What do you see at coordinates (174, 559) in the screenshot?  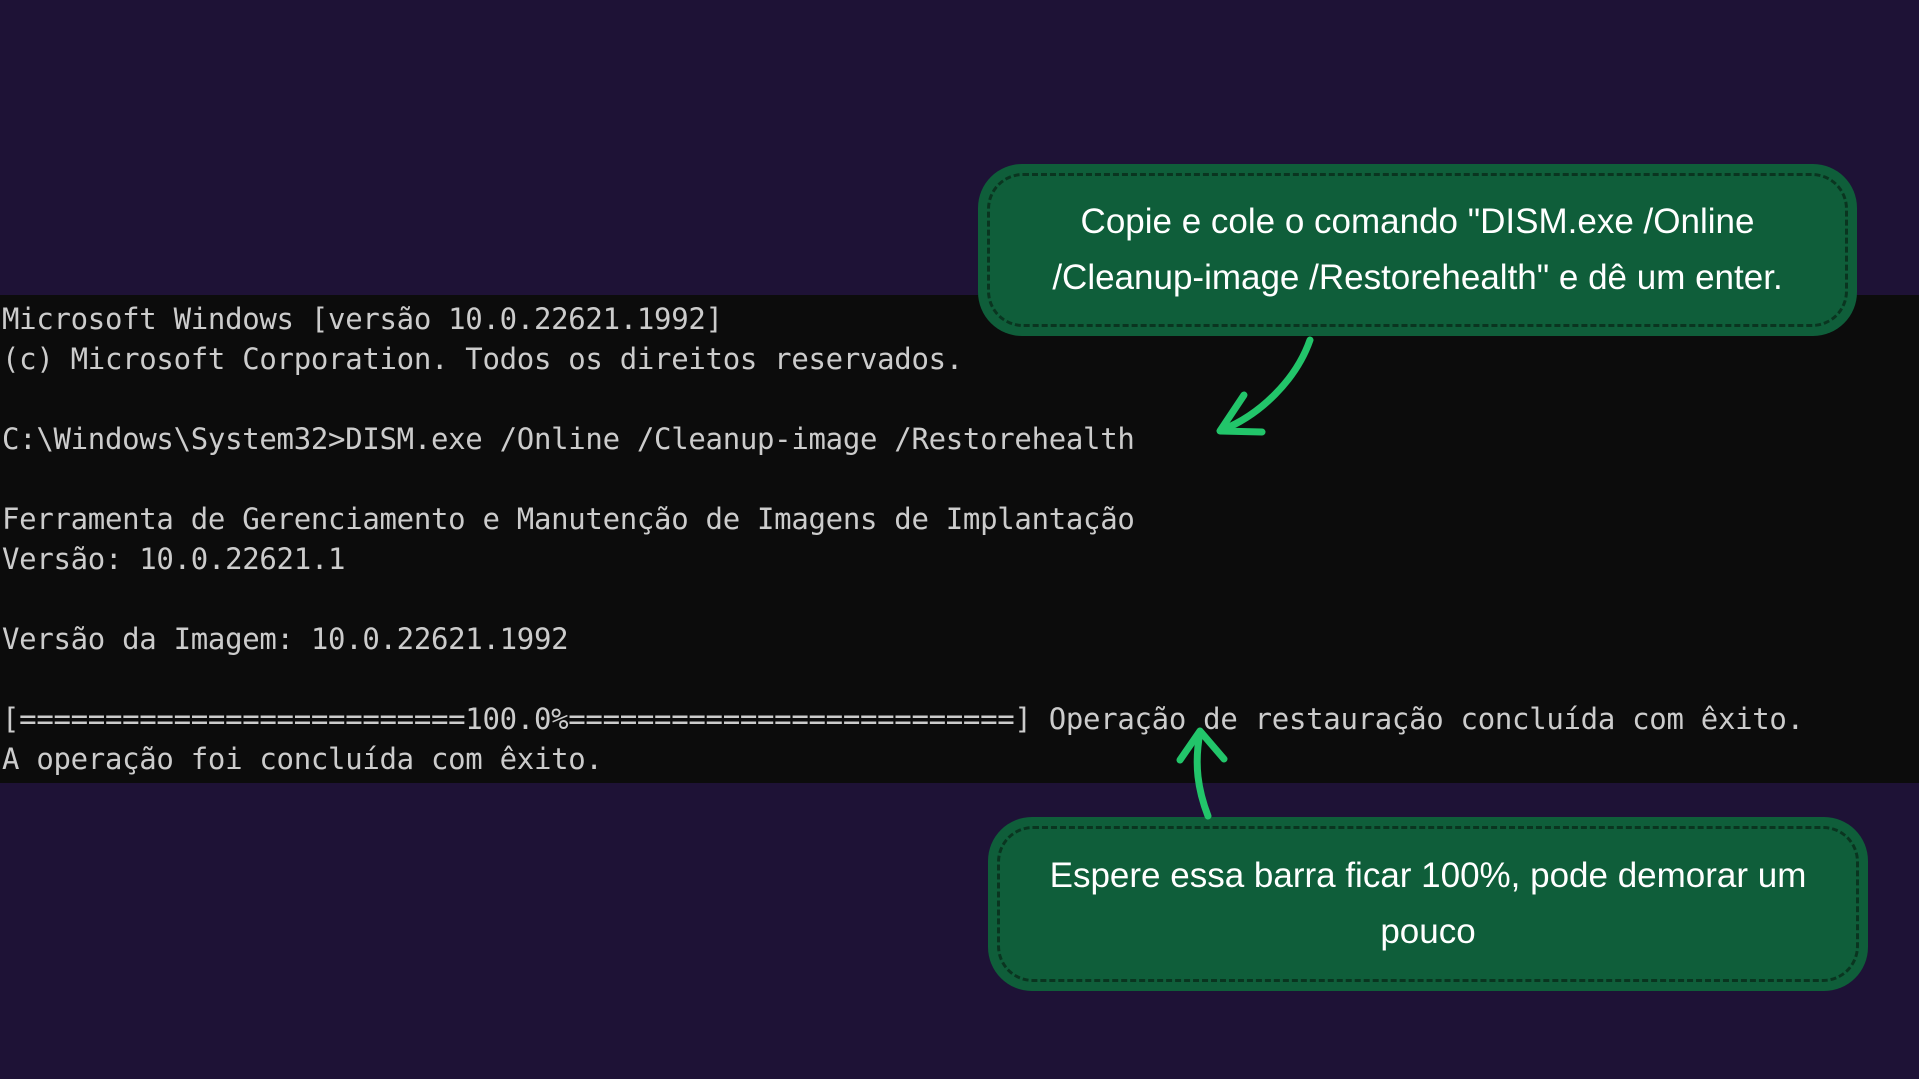 I see `terminal-line-tool-version: Versão: 10.0.22621.1` at bounding box center [174, 559].